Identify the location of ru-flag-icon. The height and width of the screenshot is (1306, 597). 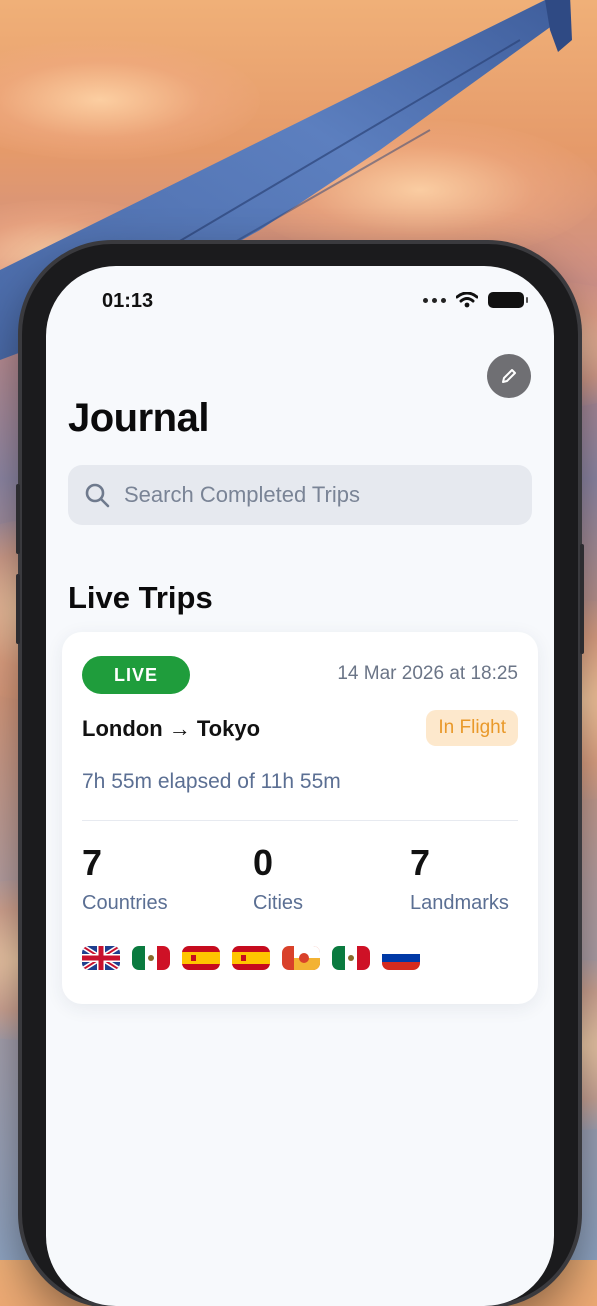
(401, 958).